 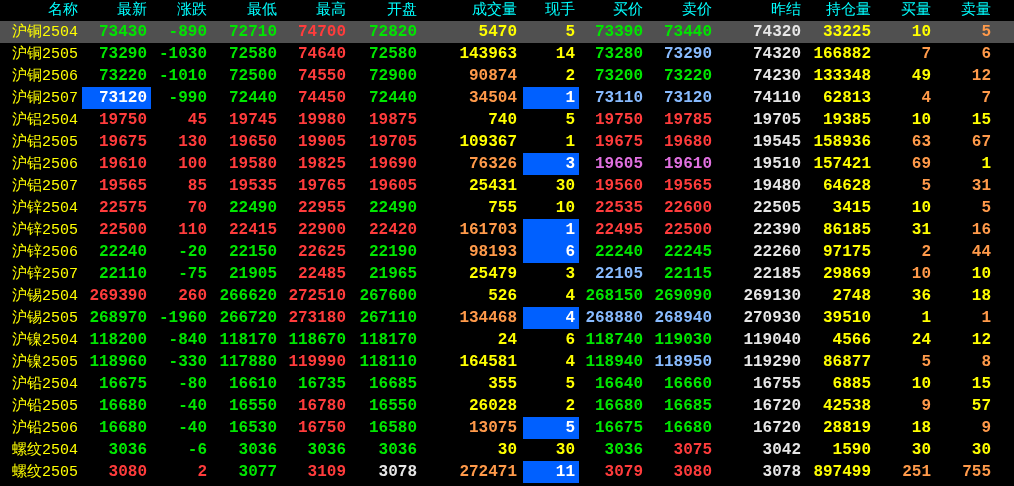 I want to click on table-cell: 19560, so click(x=619, y=186).